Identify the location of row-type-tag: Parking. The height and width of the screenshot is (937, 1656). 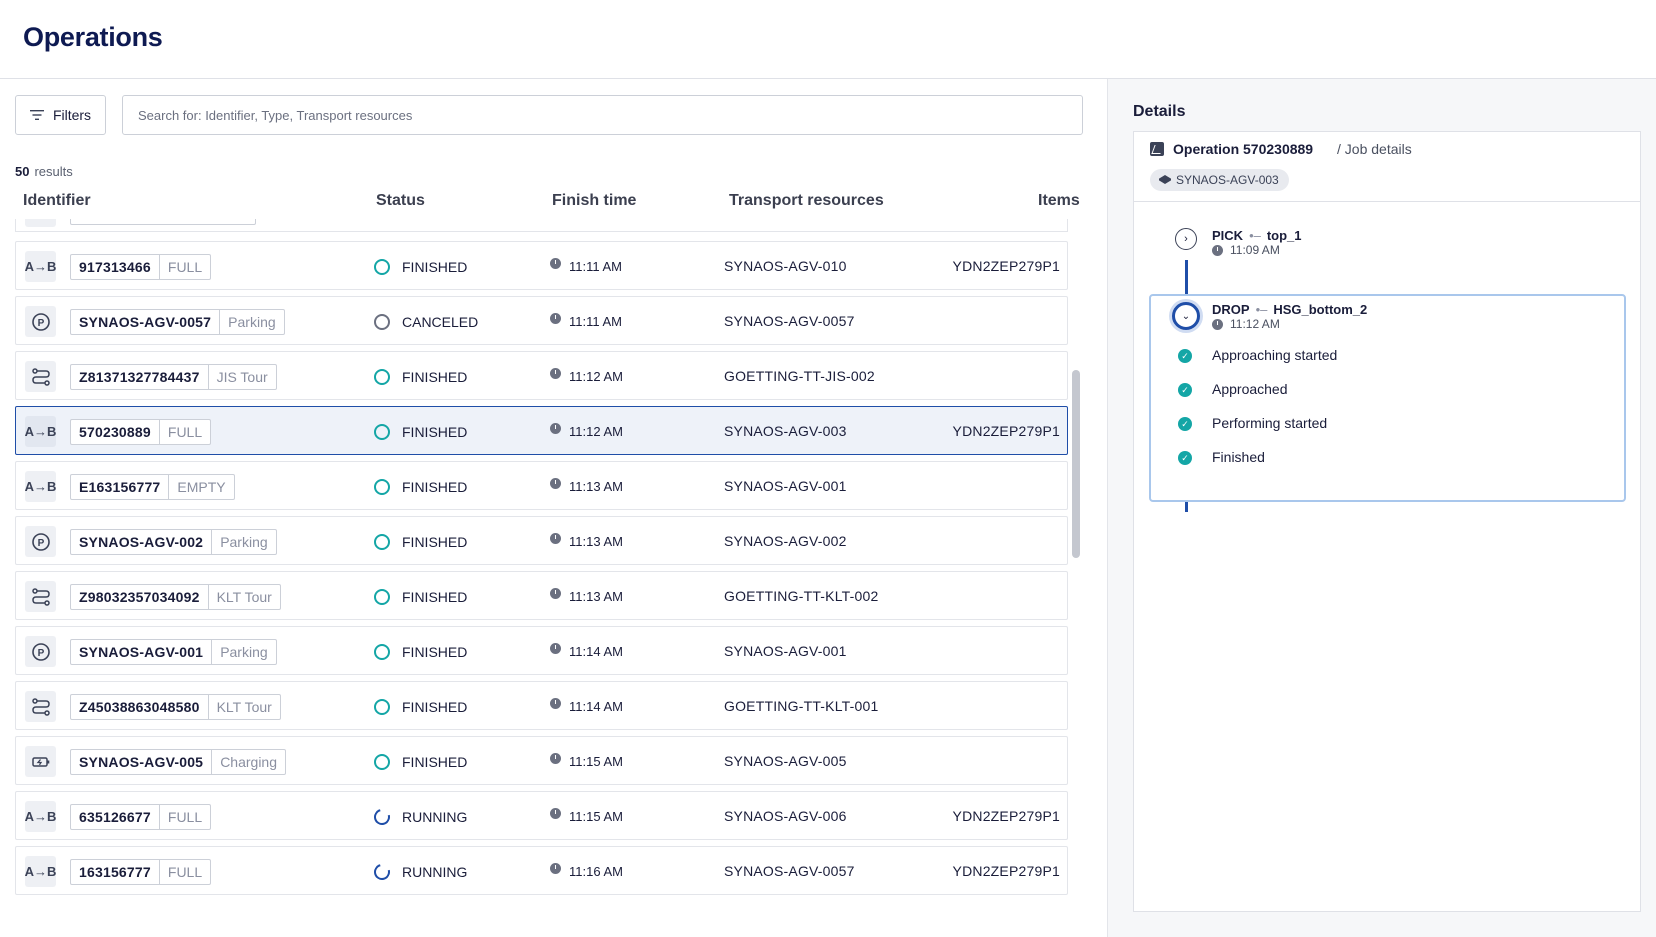
(251, 322).